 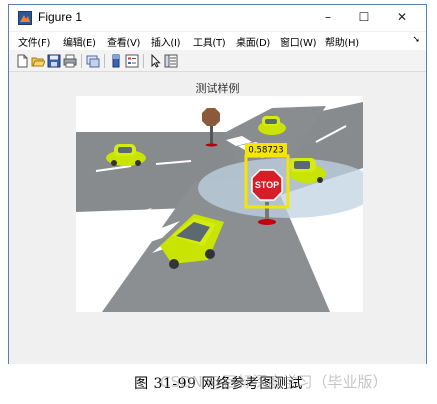 I want to click on detection-score: 0.58723, so click(x=265, y=151).